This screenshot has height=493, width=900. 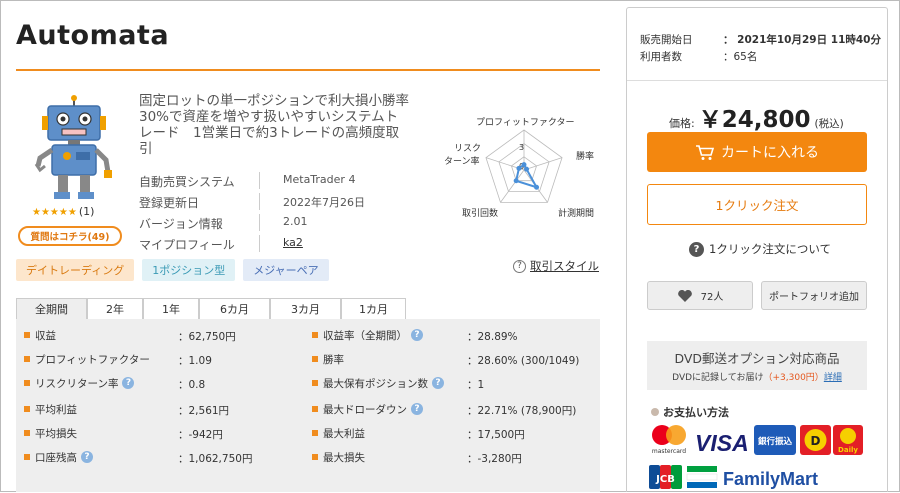 I want to click on sale-start-value: ： 2021年10月29日 11時40分, so click(x=802, y=40).